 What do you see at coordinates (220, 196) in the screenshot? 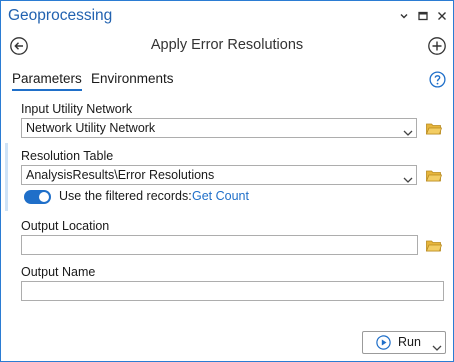
I see `get-count-link: Get Count` at bounding box center [220, 196].